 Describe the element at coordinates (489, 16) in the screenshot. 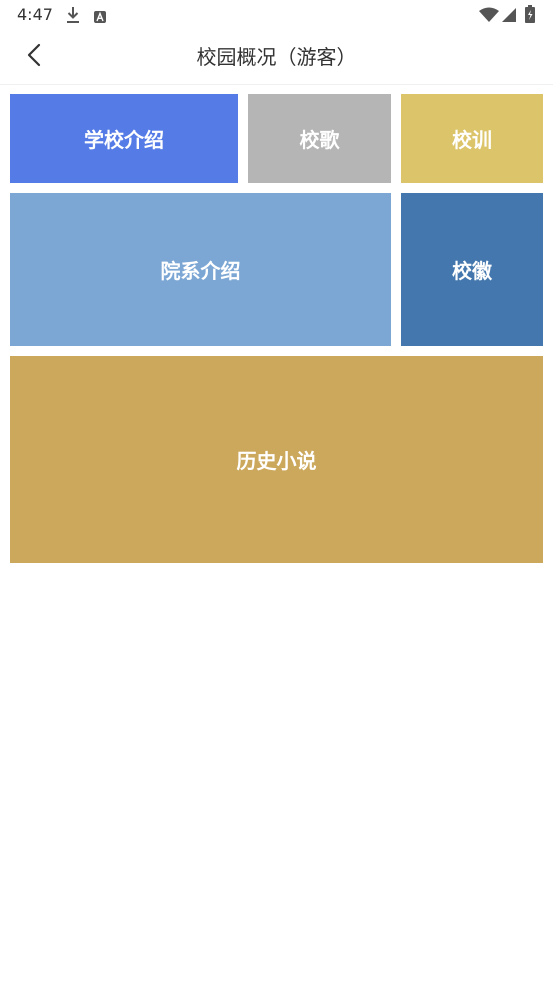

I see `wifi-icon` at that location.